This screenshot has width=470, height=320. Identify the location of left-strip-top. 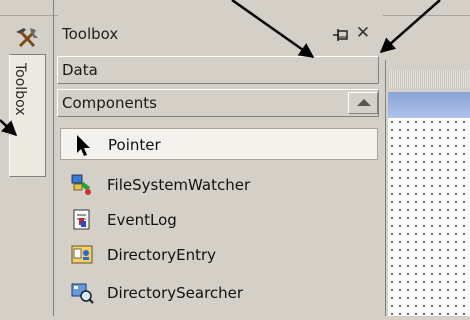
(29, 8).